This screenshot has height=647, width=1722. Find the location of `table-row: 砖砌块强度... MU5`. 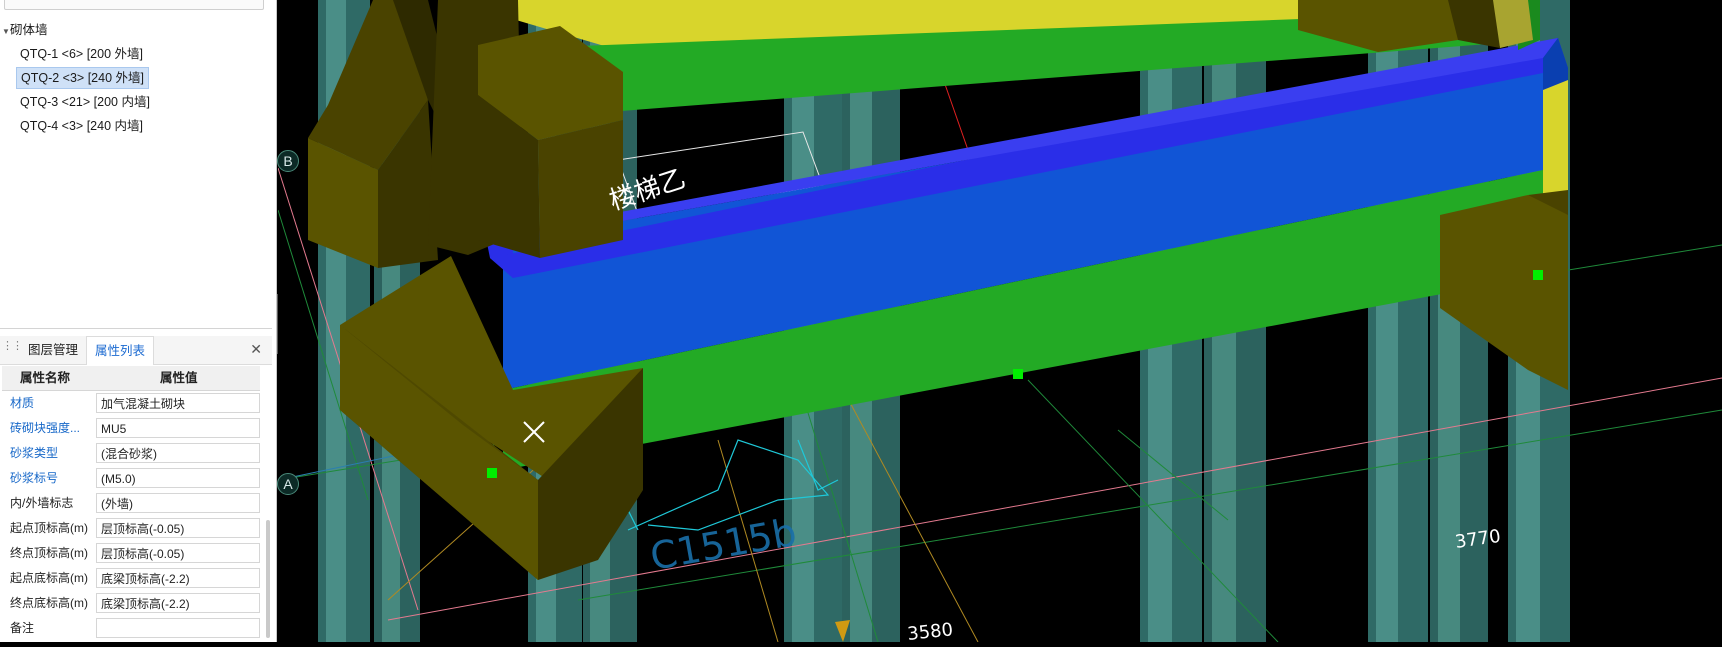

table-row: 砖砌块强度... MU5 is located at coordinates (131, 428).